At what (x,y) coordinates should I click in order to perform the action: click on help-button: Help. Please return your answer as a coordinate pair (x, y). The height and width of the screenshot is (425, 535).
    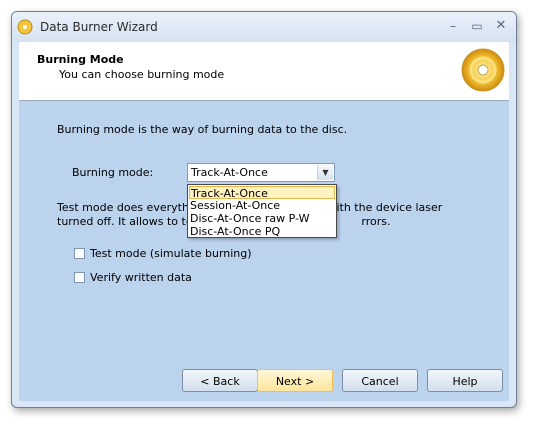
    Looking at the image, I should click on (465, 380).